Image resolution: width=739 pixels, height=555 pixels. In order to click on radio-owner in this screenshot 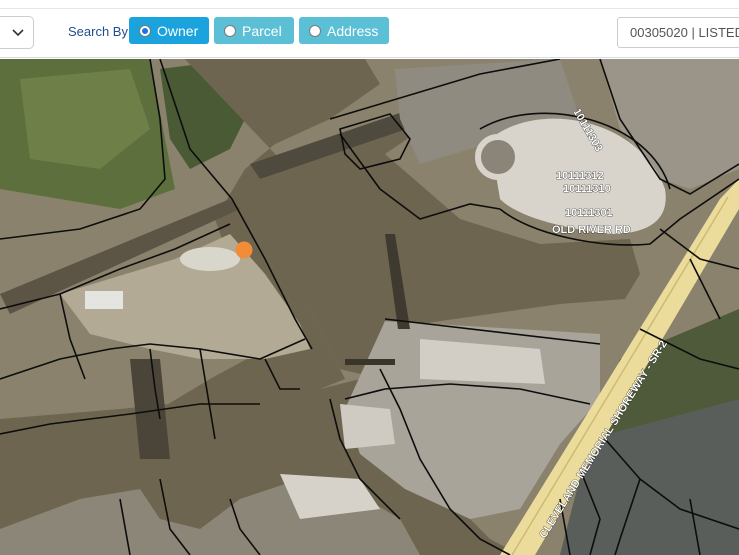, I will do `click(145, 30)`.